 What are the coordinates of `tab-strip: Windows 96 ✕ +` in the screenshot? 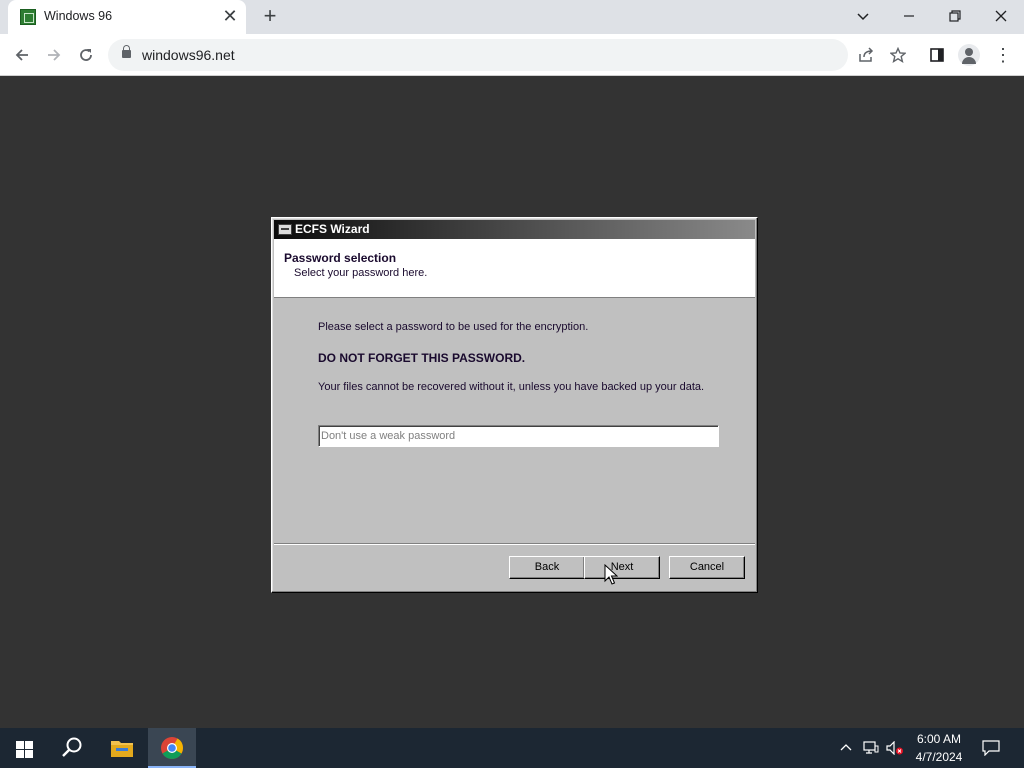 It's located at (512, 17).